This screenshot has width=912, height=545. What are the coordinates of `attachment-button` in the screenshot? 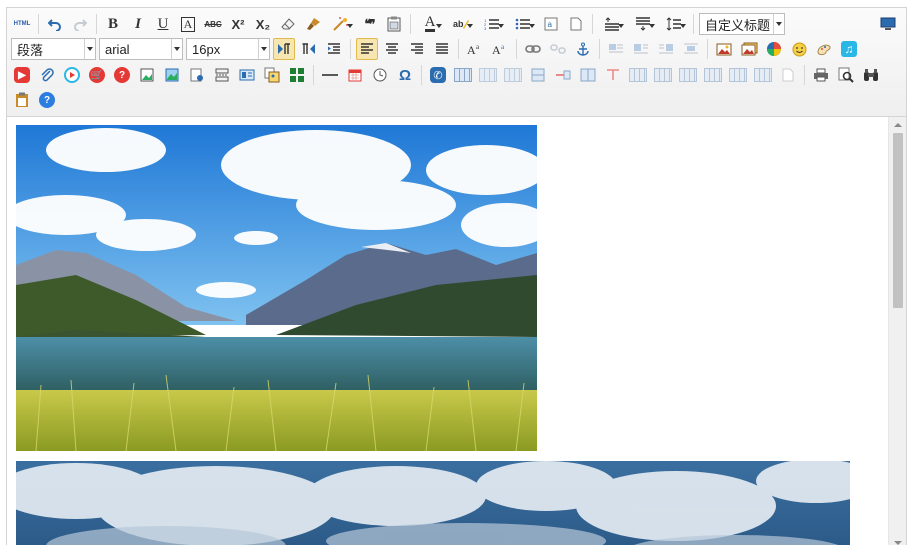 It's located at (47, 75).